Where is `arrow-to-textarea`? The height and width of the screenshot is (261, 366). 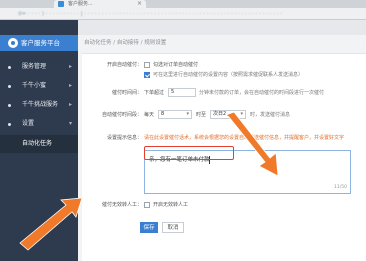 arrow-to-textarea is located at coordinates (252, 144).